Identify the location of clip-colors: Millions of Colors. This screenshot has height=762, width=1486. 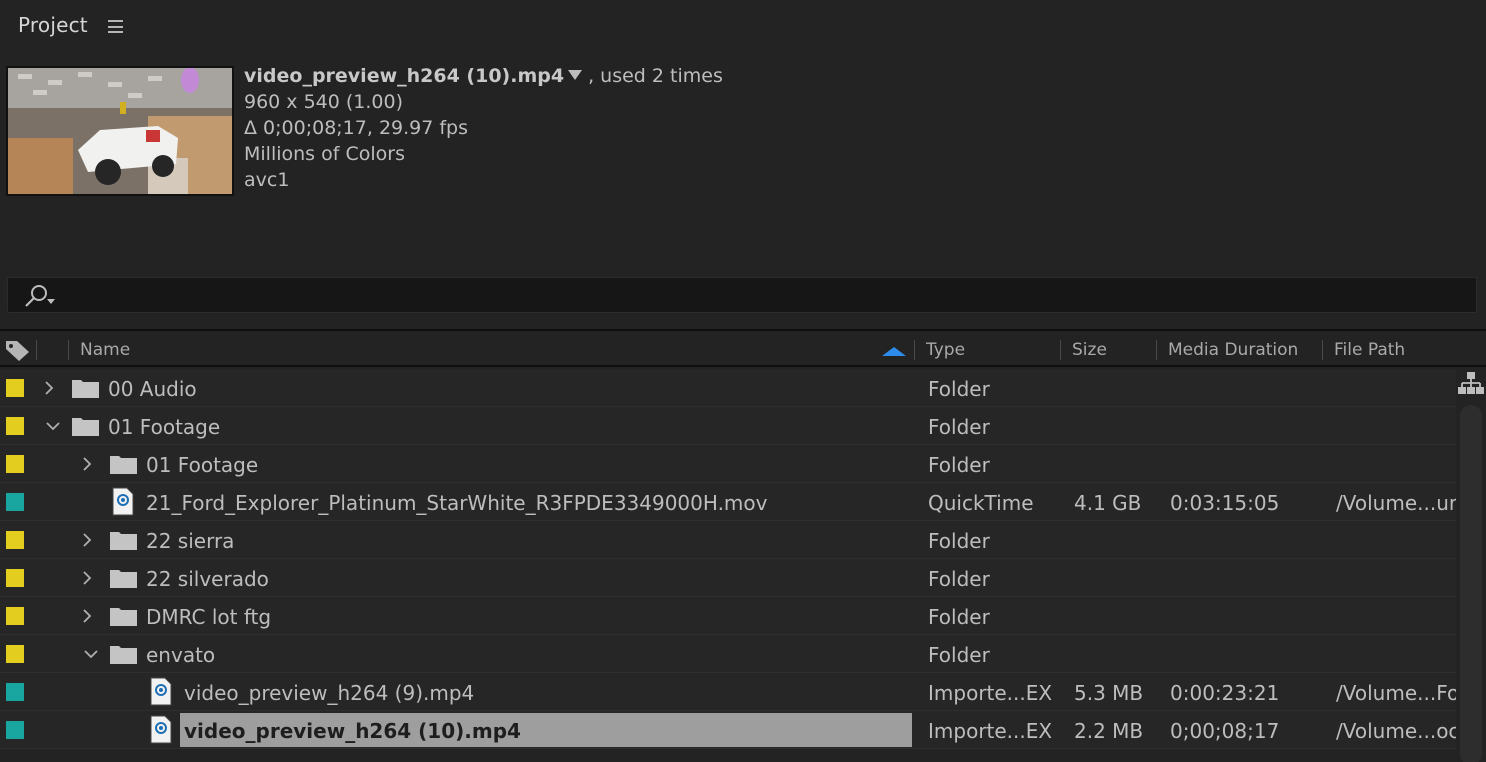
(324, 154).